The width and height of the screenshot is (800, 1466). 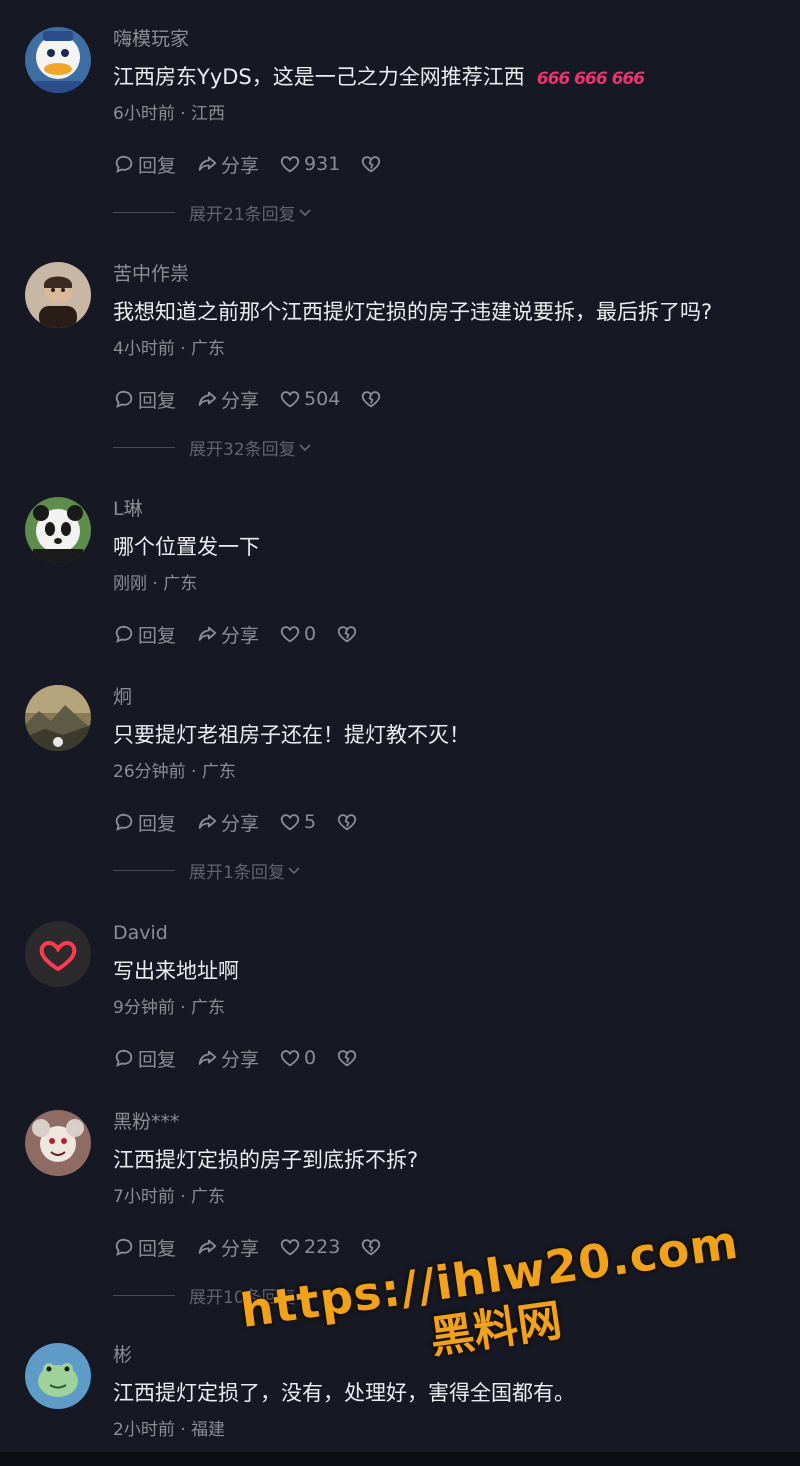 I want to click on cartoon-avatar, so click(x=58, y=1143).